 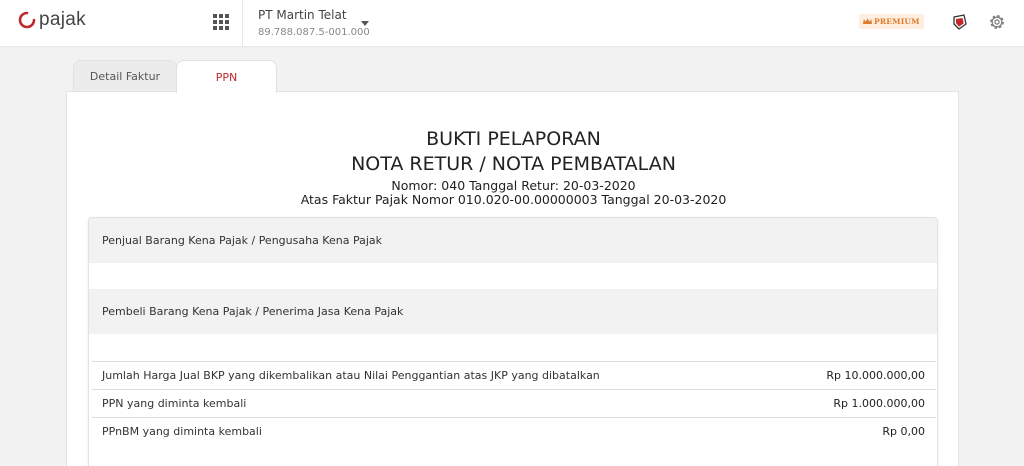 What do you see at coordinates (174, 403) in the screenshot?
I see `summary-label: PPN yang diminta kembali` at bounding box center [174, 403].